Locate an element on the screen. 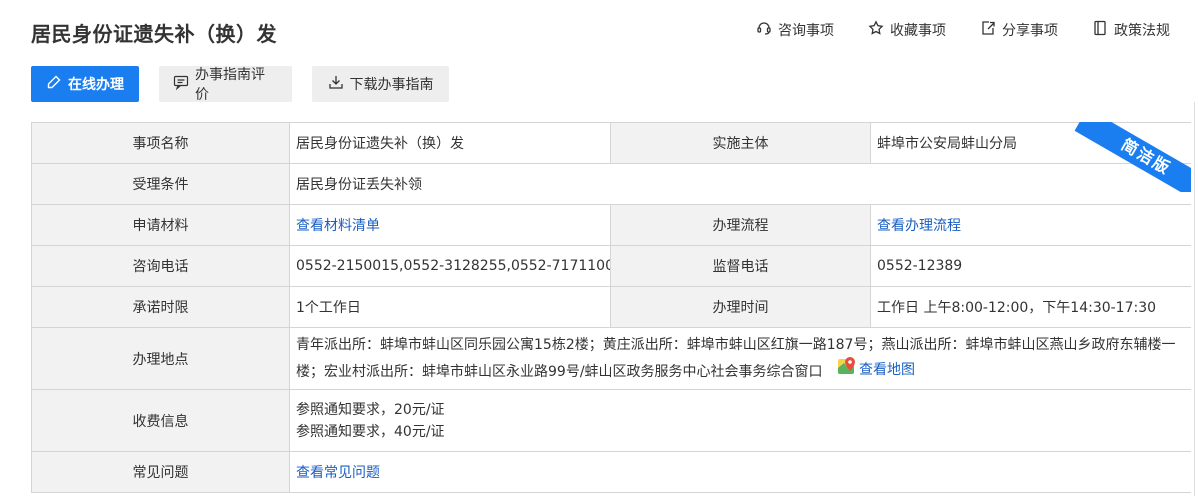  supervise-label: 监督电话 is located at coordinates (740, 266).